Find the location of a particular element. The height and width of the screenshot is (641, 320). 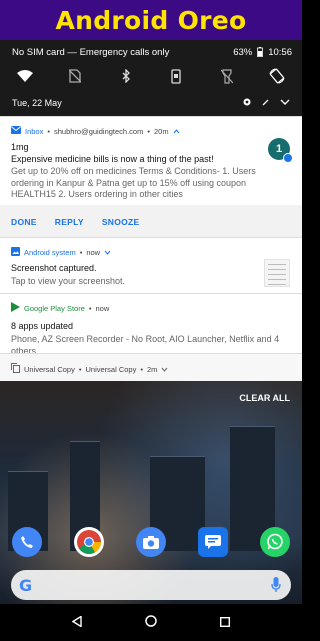

home-icon is located at coordinates (151, 623).